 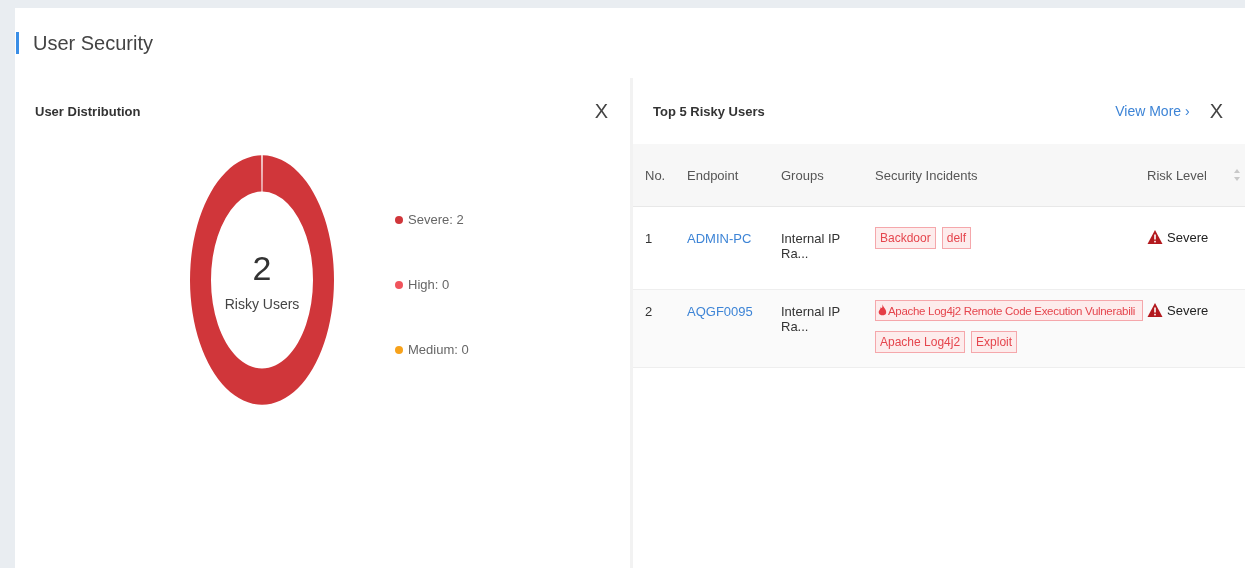 I want to click on sort-icon, so click(x=1237, y=175).